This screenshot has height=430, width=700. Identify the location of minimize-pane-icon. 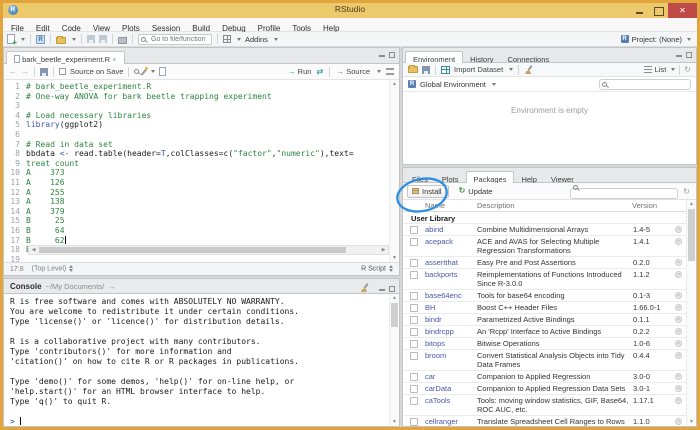
(382, 56).